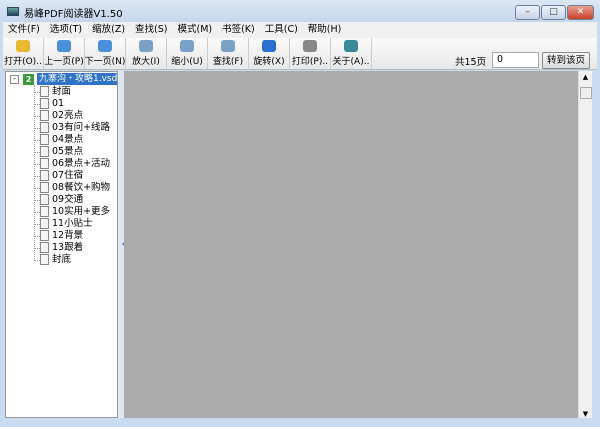 Image resolution: width=600 pixels, height=427 pixels. What do you see at coordinates (23, 46) in the screenshot?
I see `open-folder-icon` at bounding box center [23, 46].